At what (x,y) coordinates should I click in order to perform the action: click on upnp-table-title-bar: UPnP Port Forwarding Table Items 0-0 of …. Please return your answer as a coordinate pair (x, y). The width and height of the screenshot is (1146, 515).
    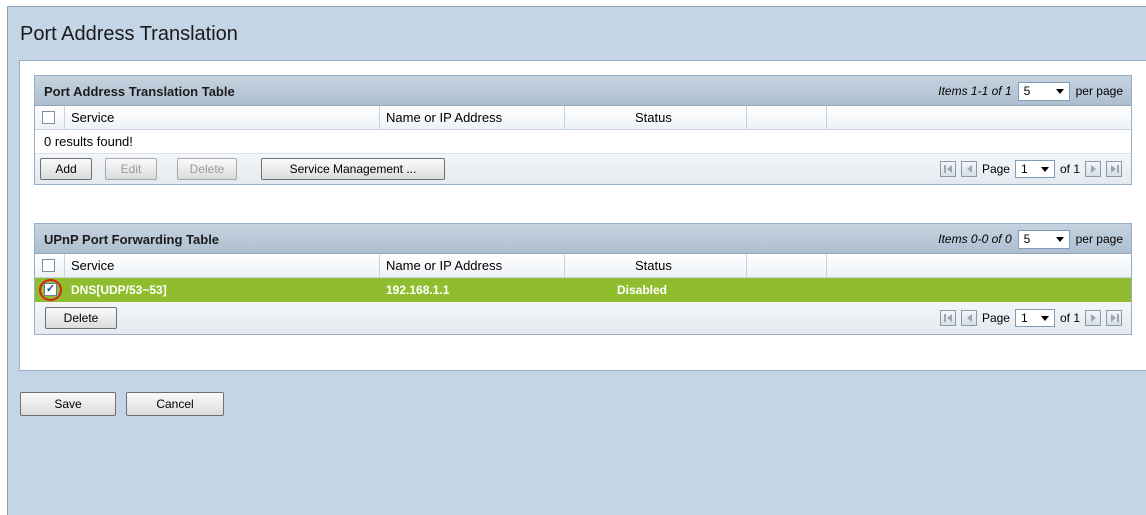
    Looking at the image, I should click on (583, 239).